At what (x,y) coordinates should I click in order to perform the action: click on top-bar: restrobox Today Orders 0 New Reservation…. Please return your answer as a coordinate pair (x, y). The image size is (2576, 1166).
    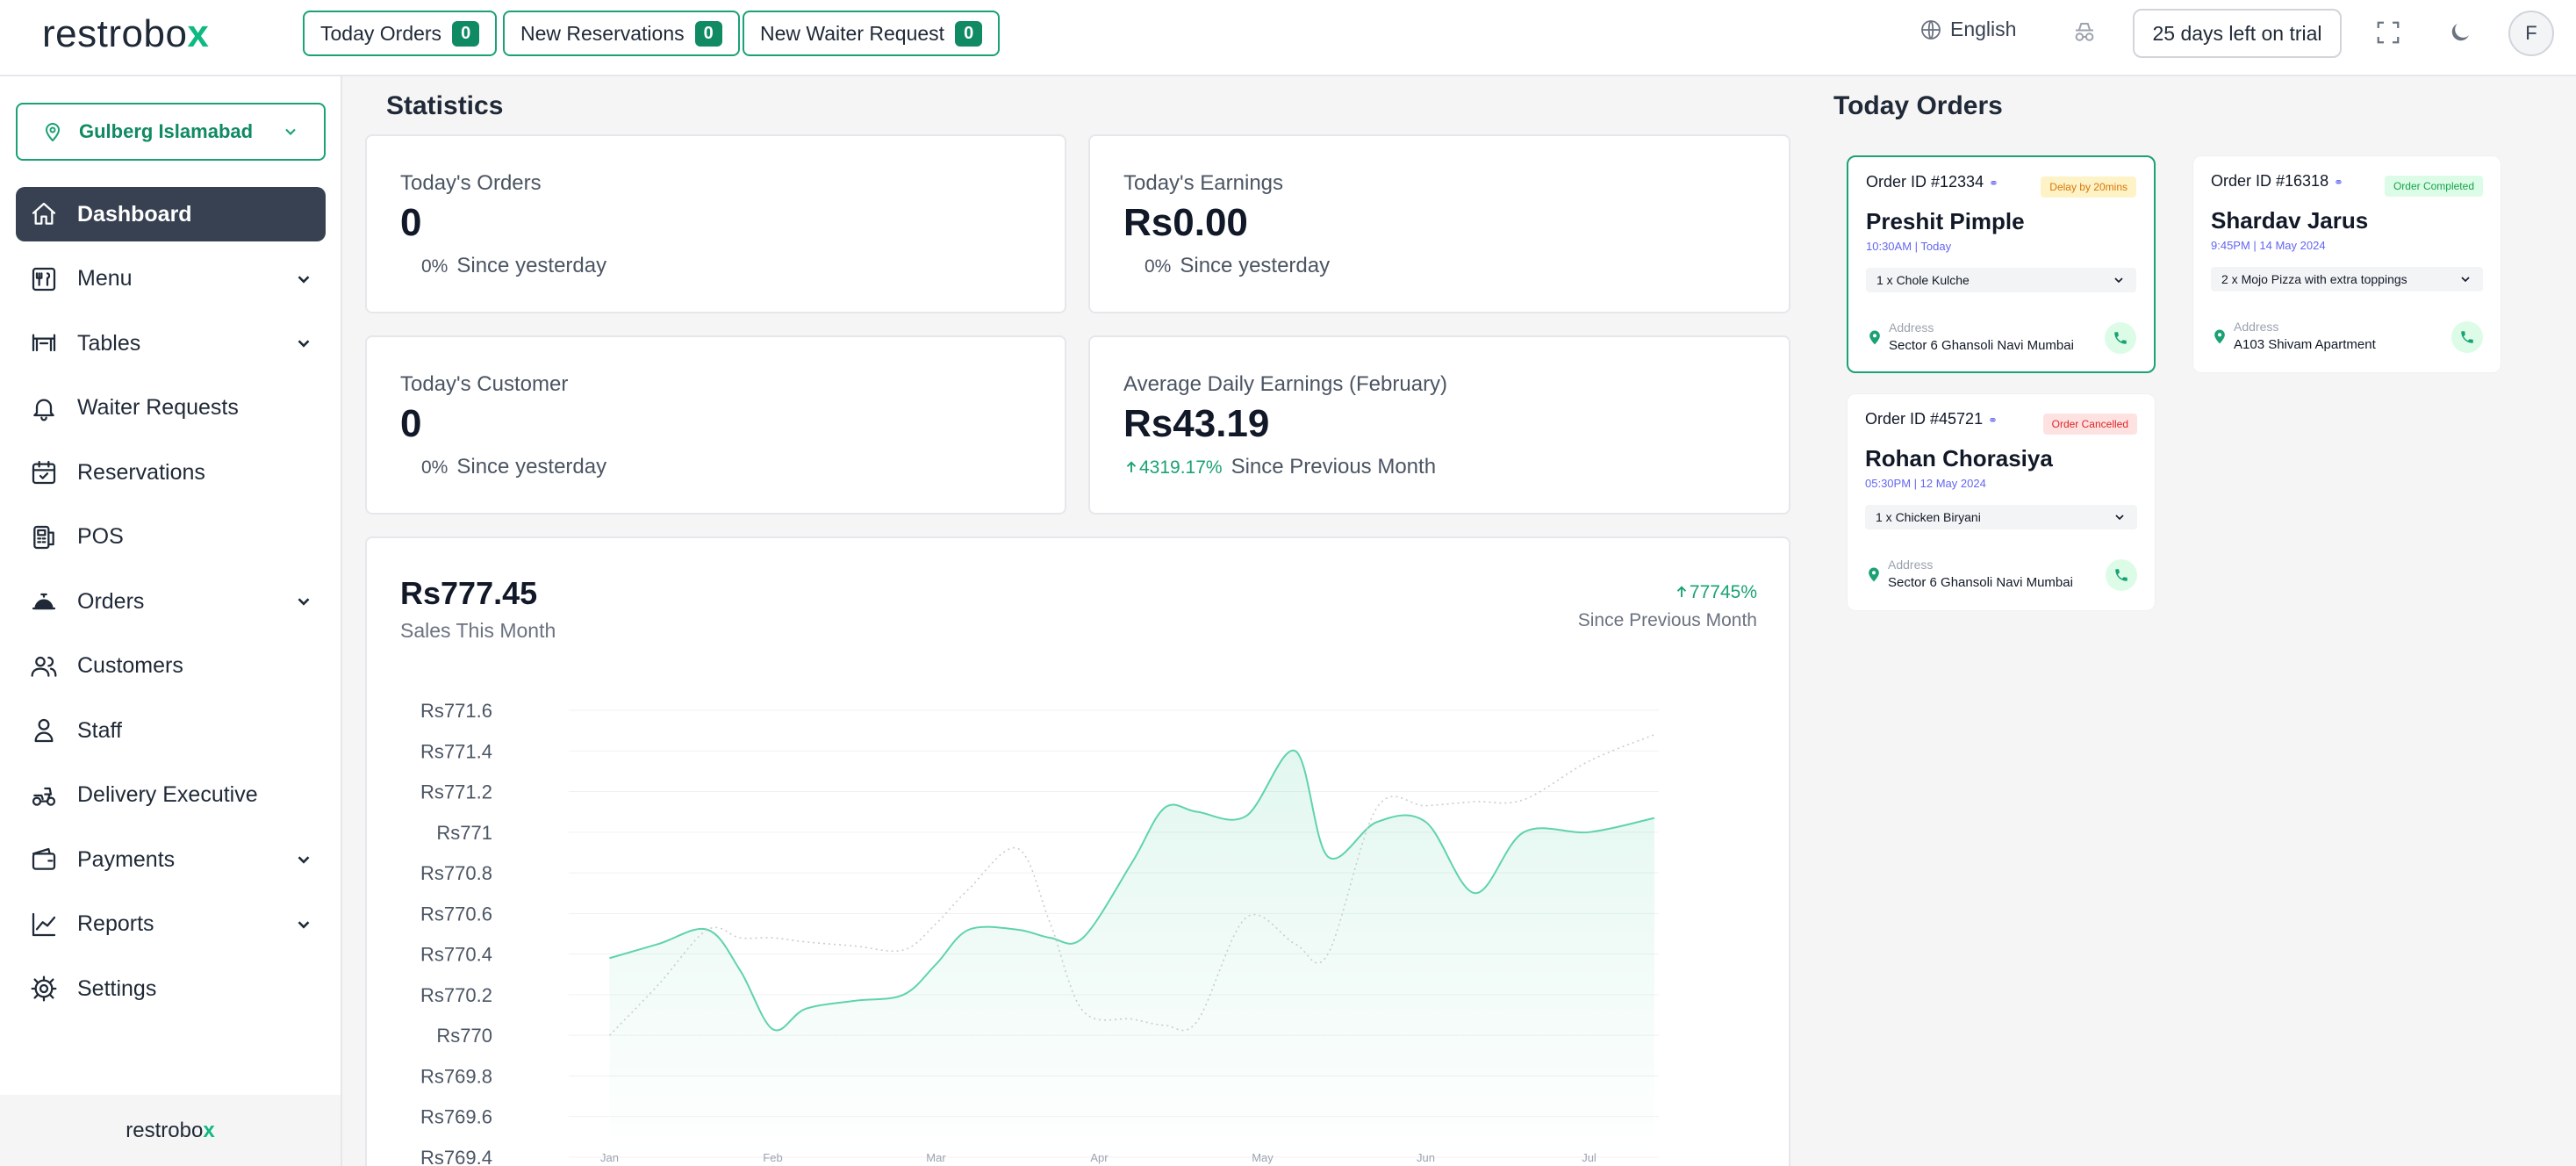
    Looking at the image, I should click on (1288, 38).